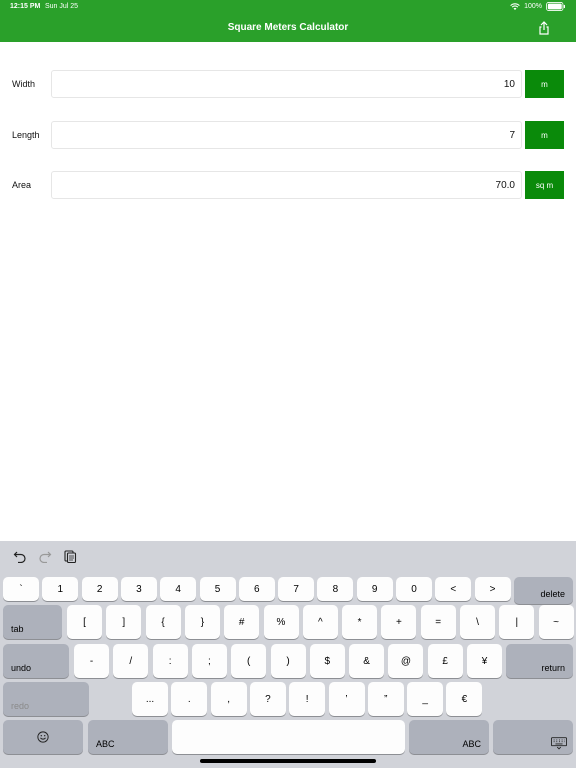  I want to click on symbol-key: ,, so click(228, 699).